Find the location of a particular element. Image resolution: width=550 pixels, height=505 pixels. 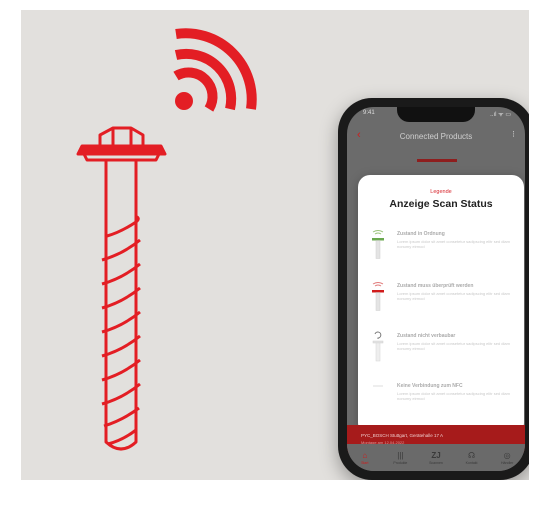

back-arrow-icon: ‹ is located at coordinates (359, 135).